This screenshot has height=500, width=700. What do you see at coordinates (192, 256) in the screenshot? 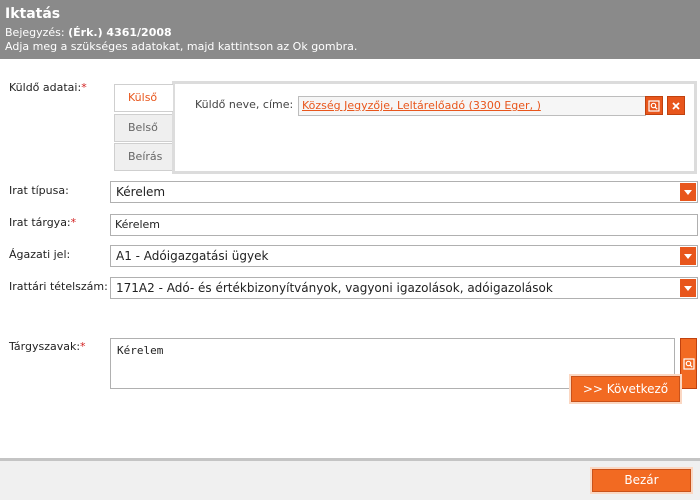
I see `sector-value: A1 - Adóigazgatási ügyek` at bounding box center [192, 256].